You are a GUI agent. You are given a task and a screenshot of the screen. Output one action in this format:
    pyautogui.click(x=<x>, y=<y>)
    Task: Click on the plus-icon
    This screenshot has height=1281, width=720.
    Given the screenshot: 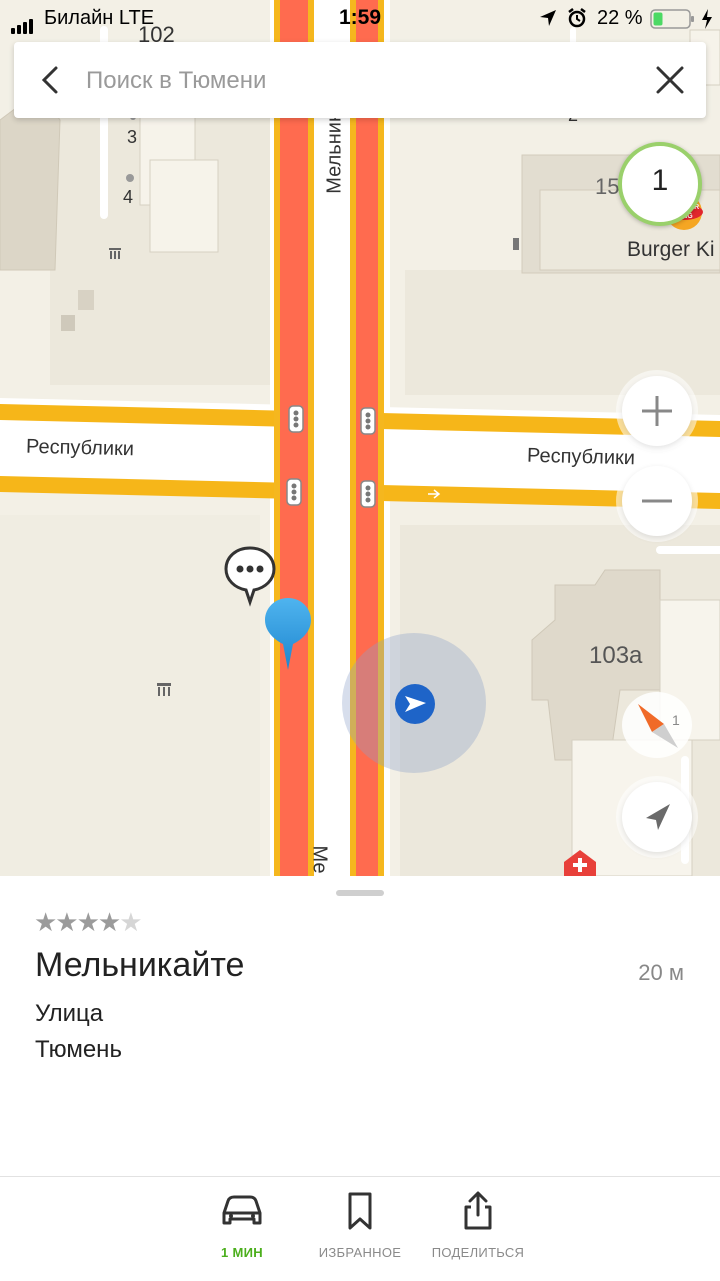 What is the action you would take?
    pyautogui.click(x=657, y=411)
    